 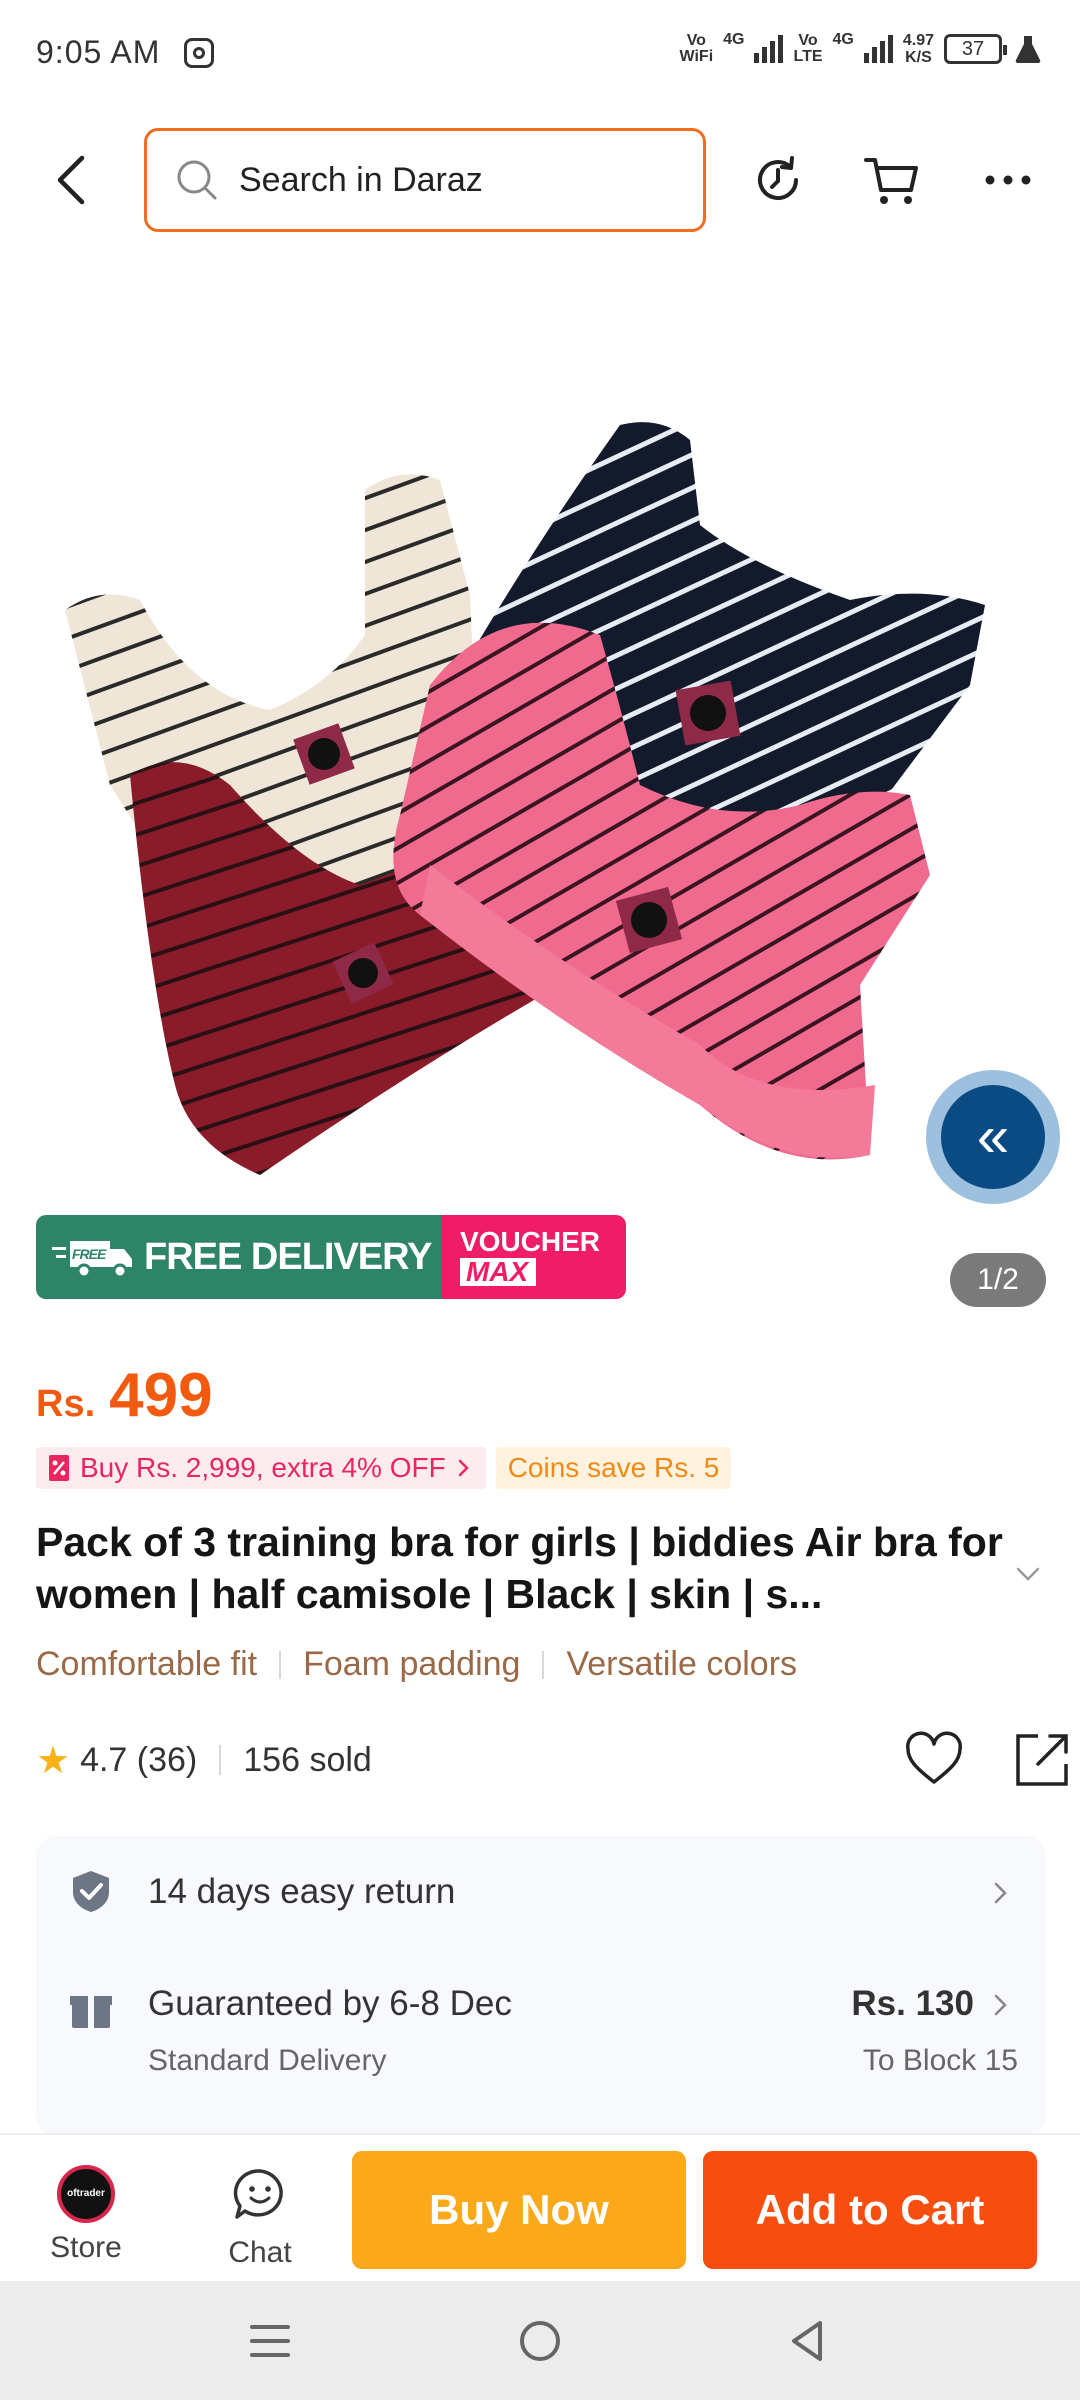 I want to click on recent-apps-icon, so click(x=270, y=2341).